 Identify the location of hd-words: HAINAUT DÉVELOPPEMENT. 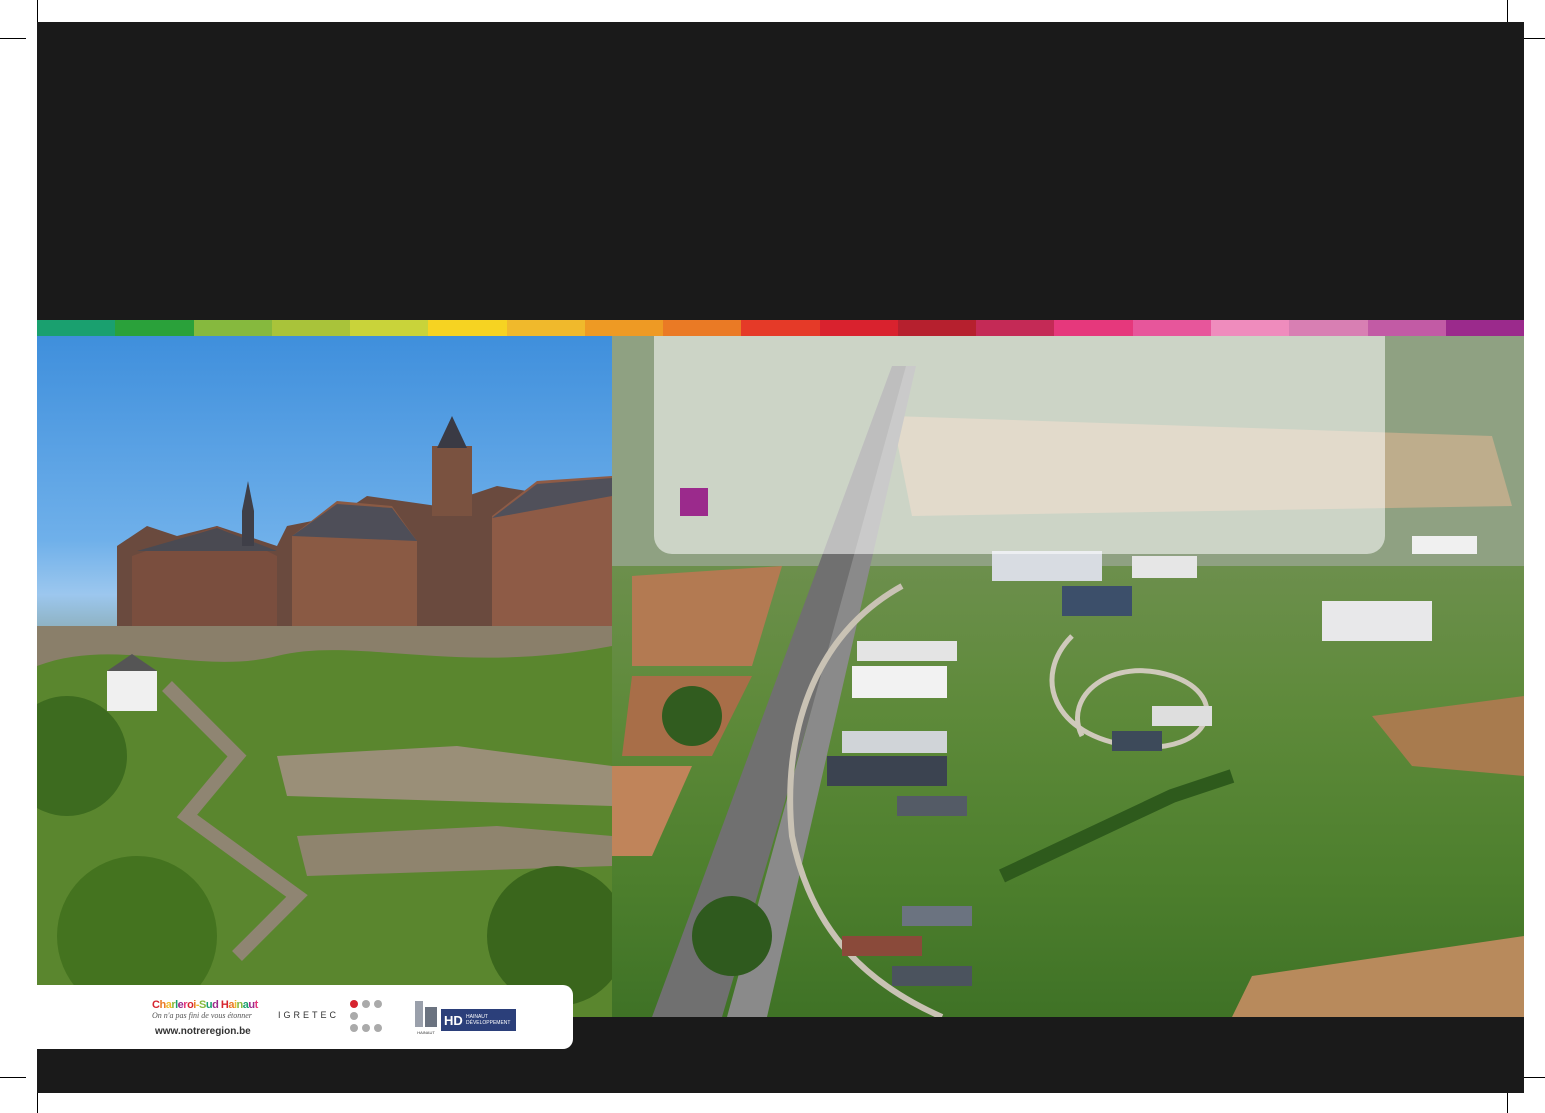
(488, 1020).